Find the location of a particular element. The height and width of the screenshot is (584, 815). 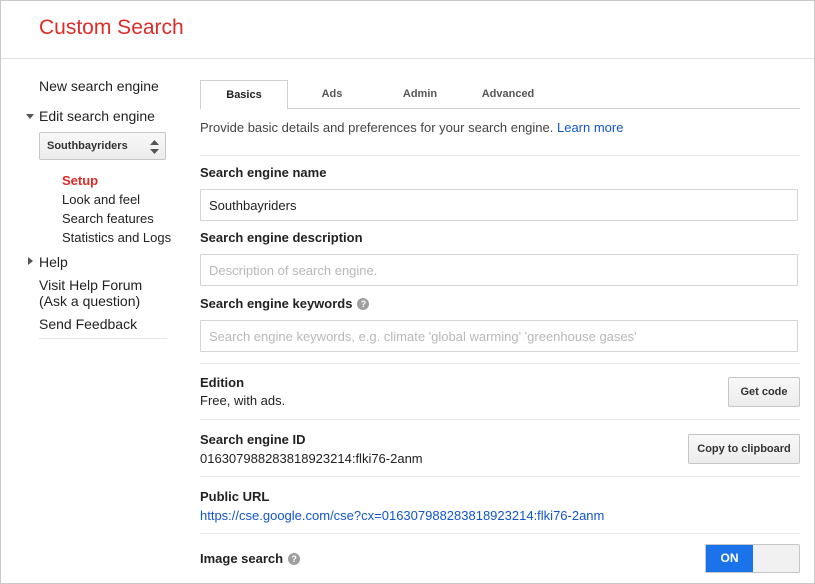

sidebar-item-search-features: Search features is located at coordinates (108, 218).